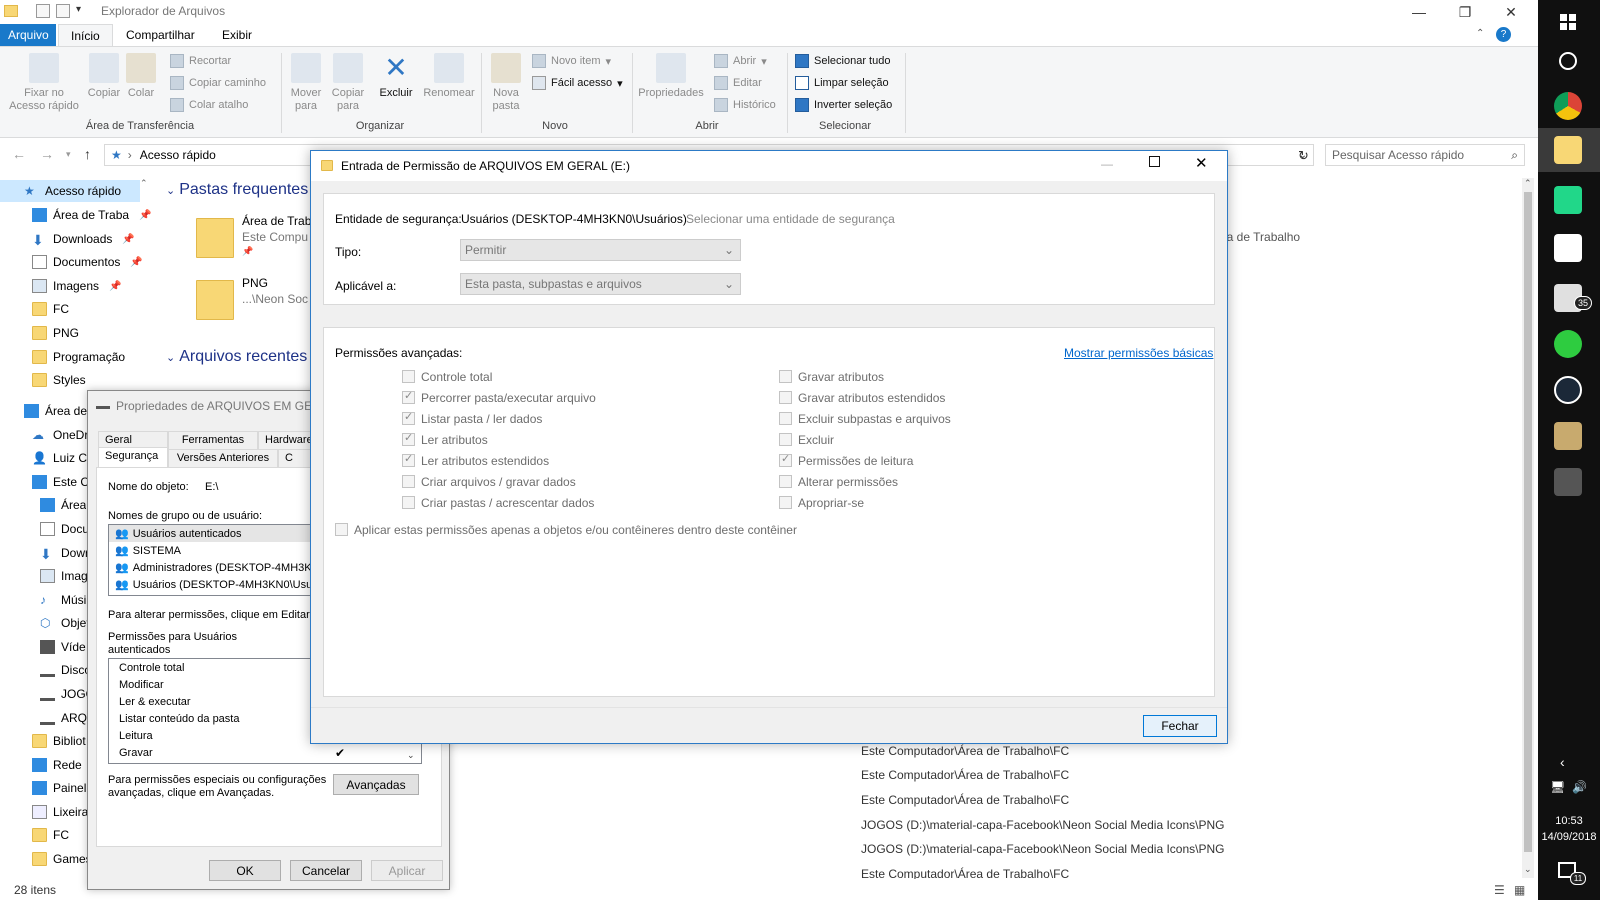  Describe the element at coordinates (133, 457) in the screenshot. I see `tab-seguranca: Segurança` at that location.